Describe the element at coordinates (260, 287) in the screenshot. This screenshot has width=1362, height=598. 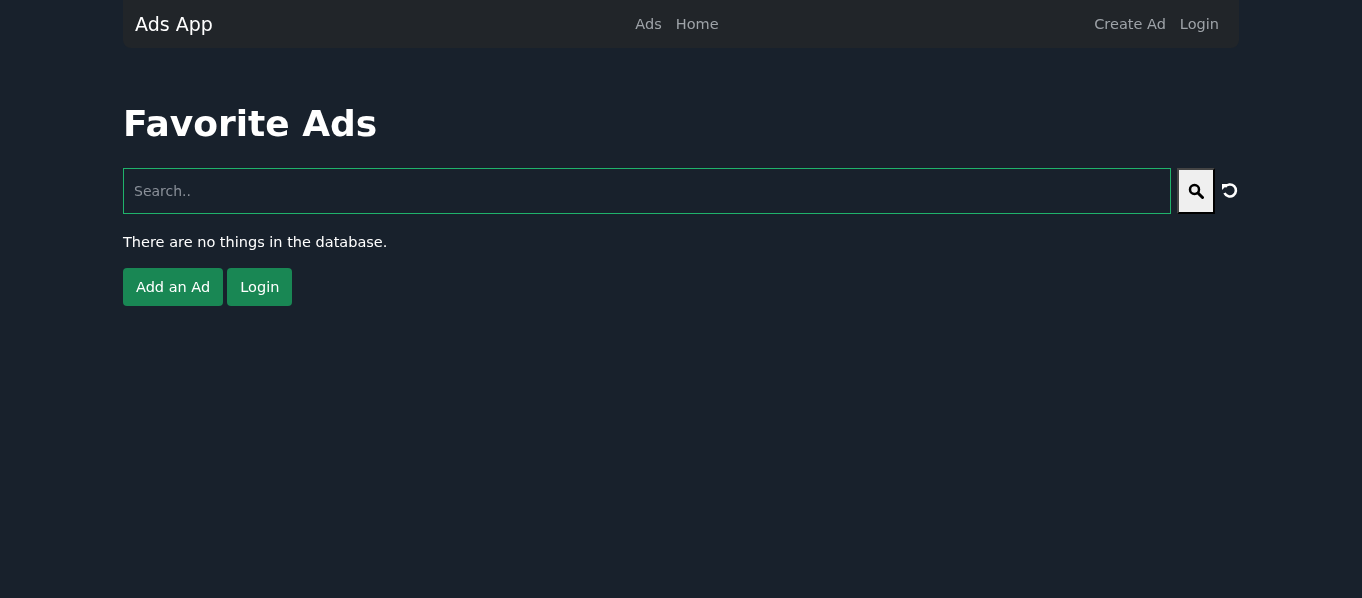
I see `action-button: Login` at that location.